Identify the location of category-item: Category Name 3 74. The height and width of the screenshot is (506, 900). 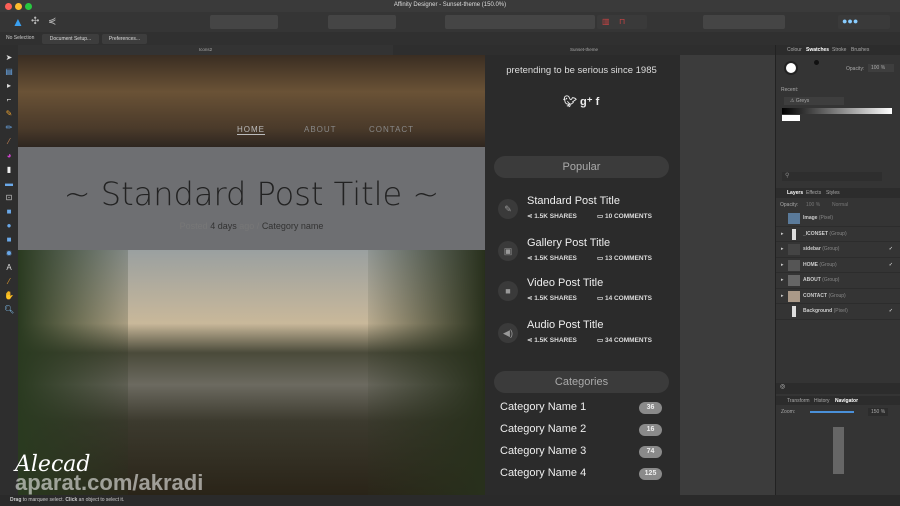
(581, 453).